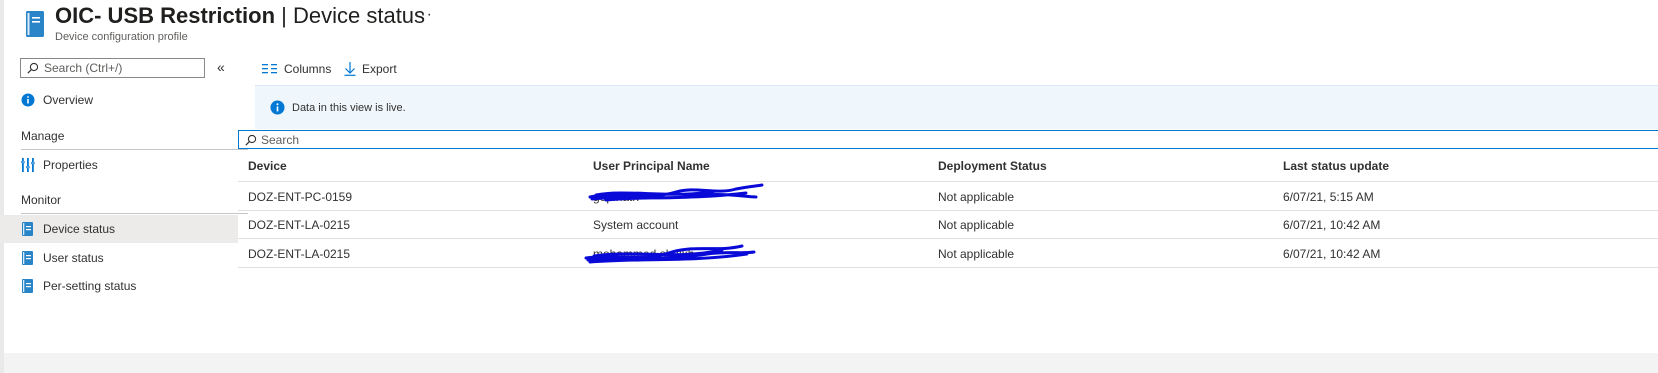 The height and width of the screenshot is (373, 1658). What do you see at coordinates (350, 69) in the screenshot?
I see `download-icon` at bounding box center [350, 69].